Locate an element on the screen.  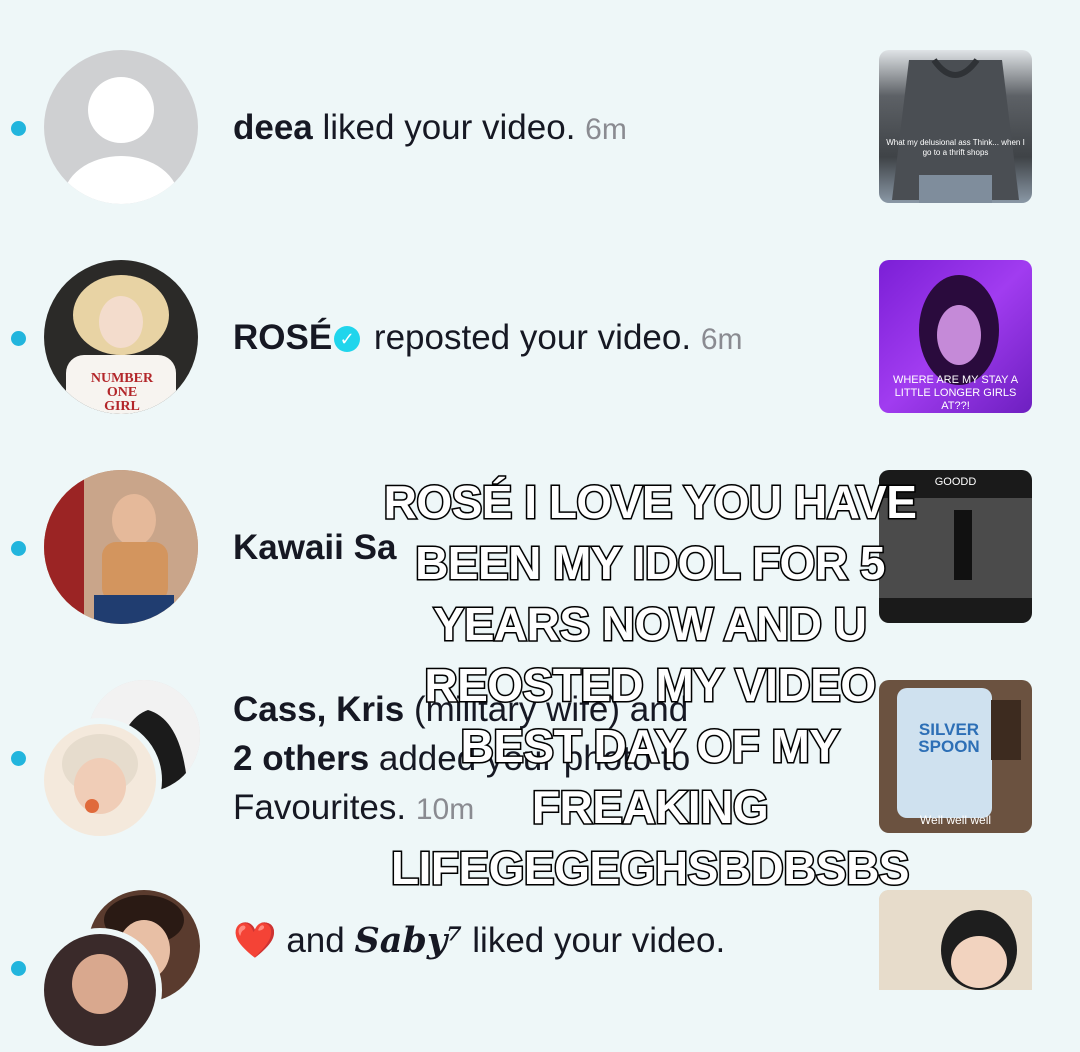
avatar-kawaii is located at coordinates (121, 547).